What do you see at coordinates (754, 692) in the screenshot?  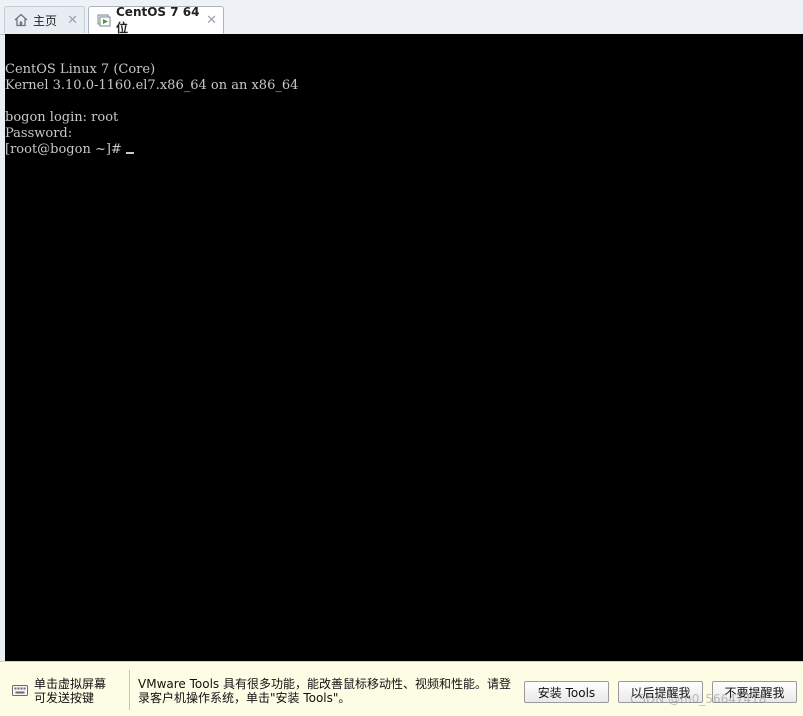 I see `dont-remind-button: 不要提醒我` at bounding box center [754, 692].